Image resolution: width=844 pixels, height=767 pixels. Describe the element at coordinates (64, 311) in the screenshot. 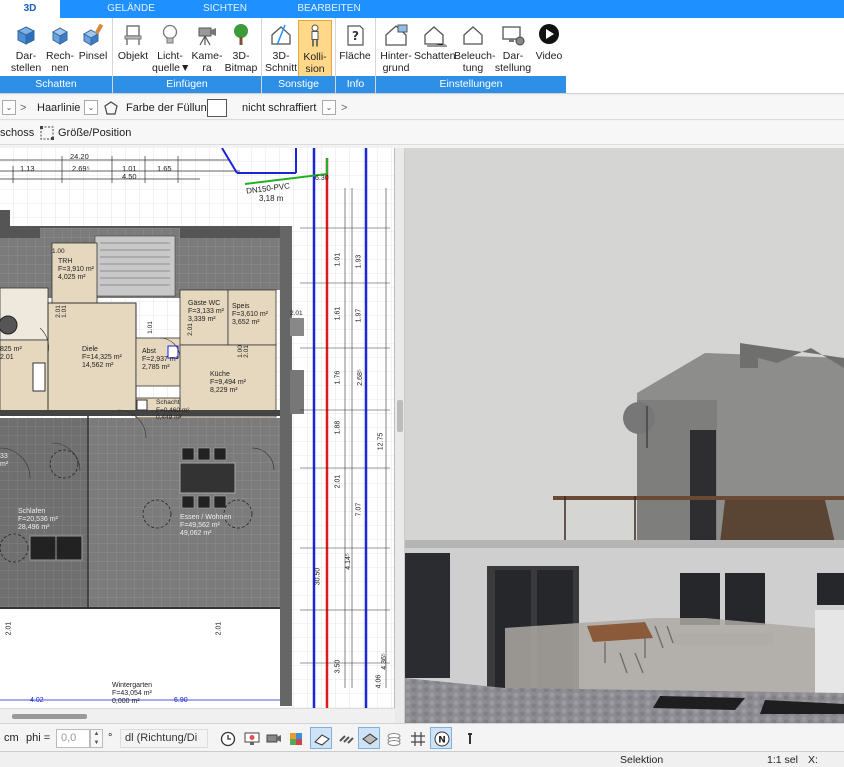

I see `dim-label: 1.01` at that location.